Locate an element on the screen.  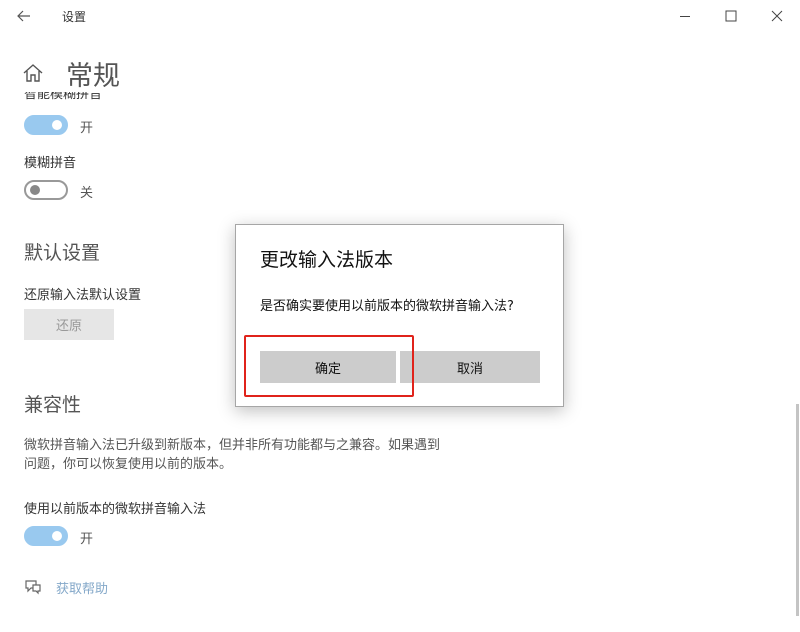
back-button is located at coordinates (24, 16).